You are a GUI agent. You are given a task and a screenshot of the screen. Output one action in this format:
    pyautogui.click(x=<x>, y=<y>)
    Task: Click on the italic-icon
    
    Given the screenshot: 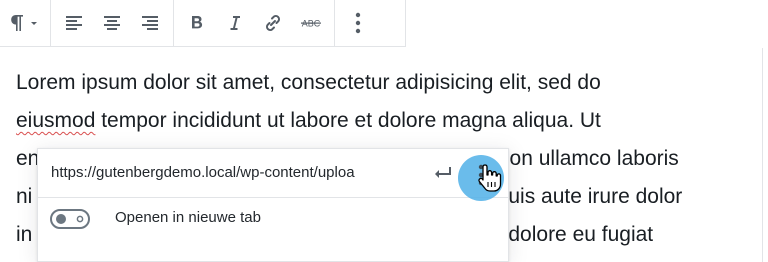 What is the action you would take?
    pyautogui.click(x=235, y=23)
    